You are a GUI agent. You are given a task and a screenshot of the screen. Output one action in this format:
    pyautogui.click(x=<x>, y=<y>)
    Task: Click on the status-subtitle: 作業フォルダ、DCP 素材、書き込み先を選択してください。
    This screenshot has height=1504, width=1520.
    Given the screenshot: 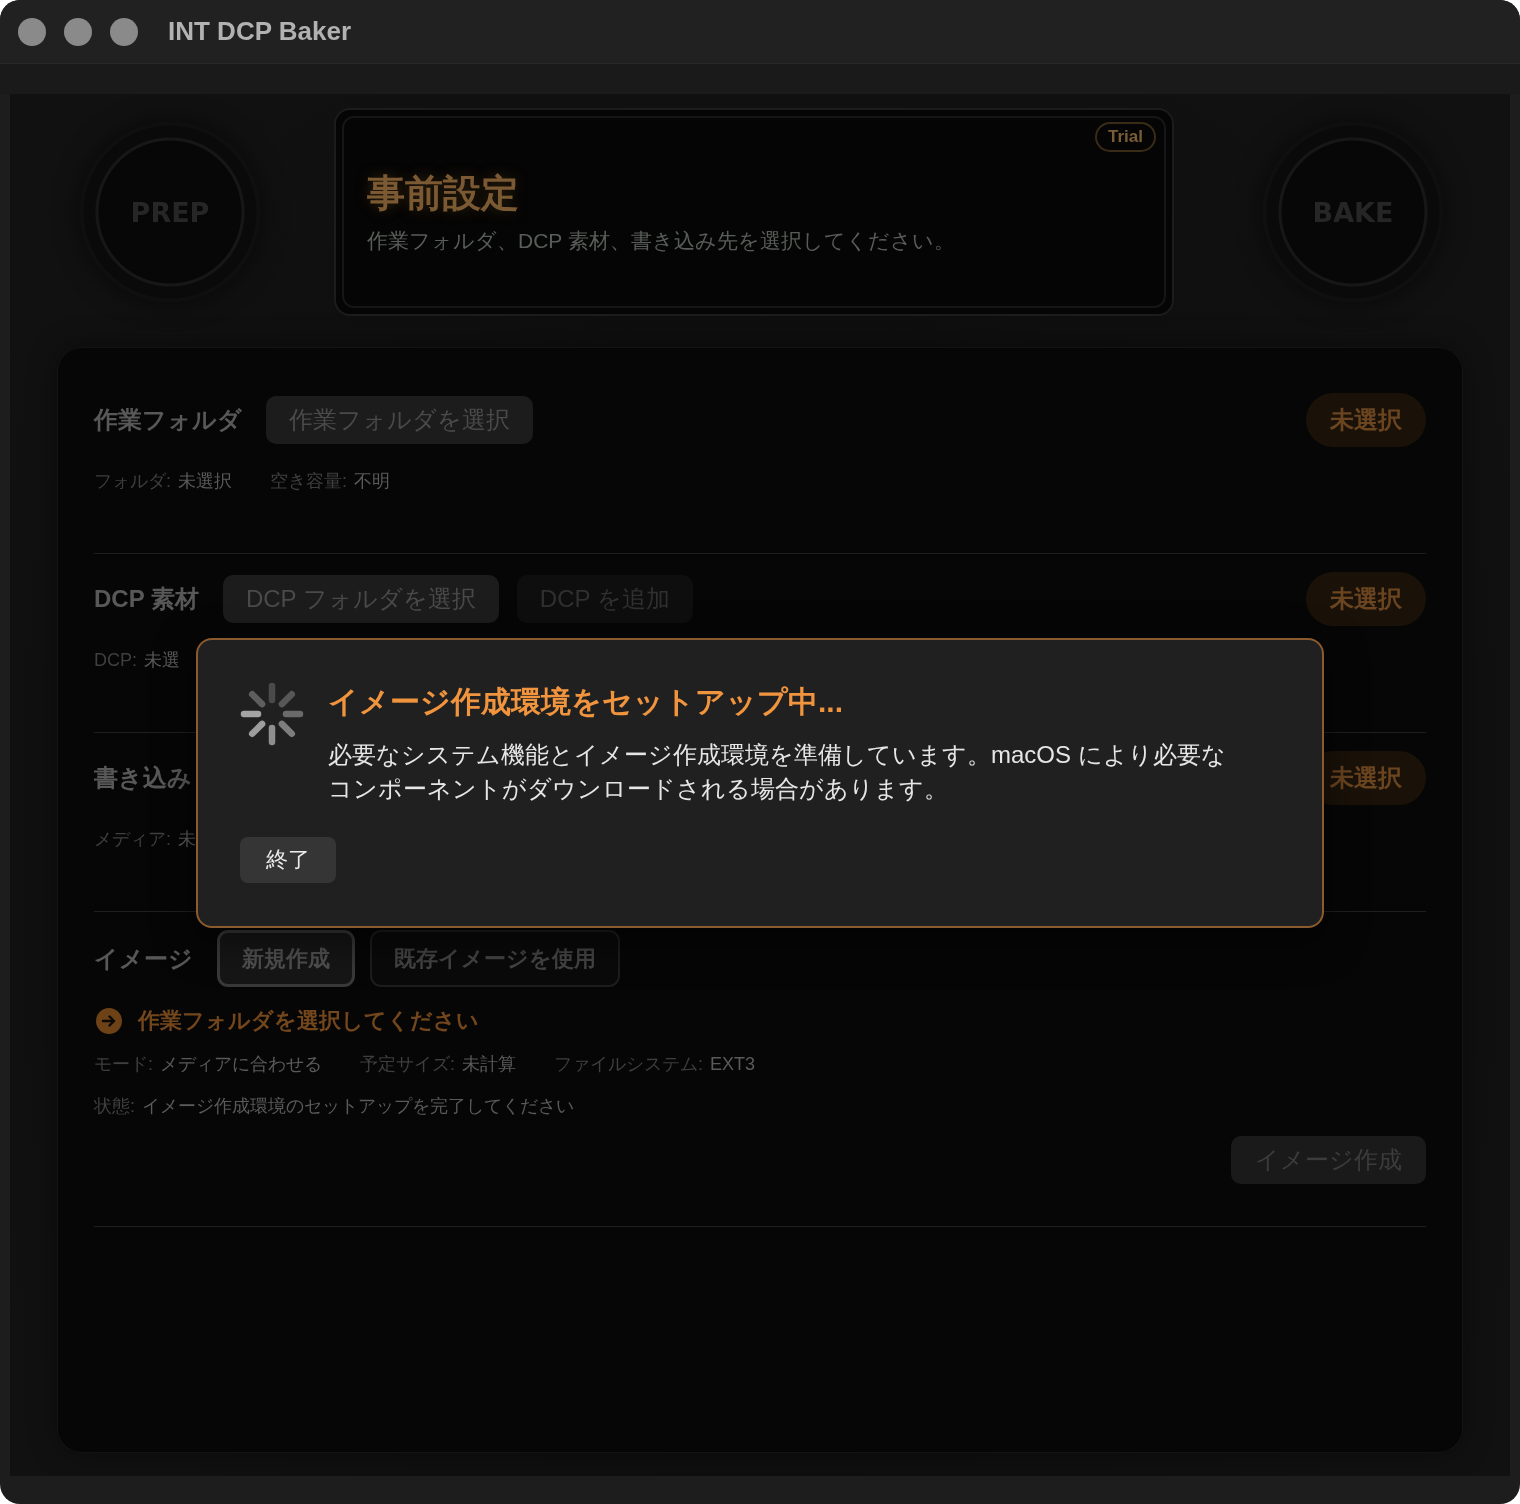 What is the action you would take?
    pyautogui.click(x=661, y=241)
    